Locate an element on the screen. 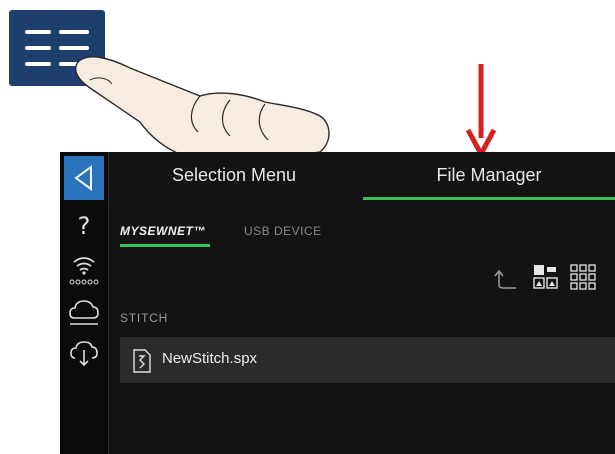 The image size is (615, 454). left-rail: ? is located at coordinates (84, 303).